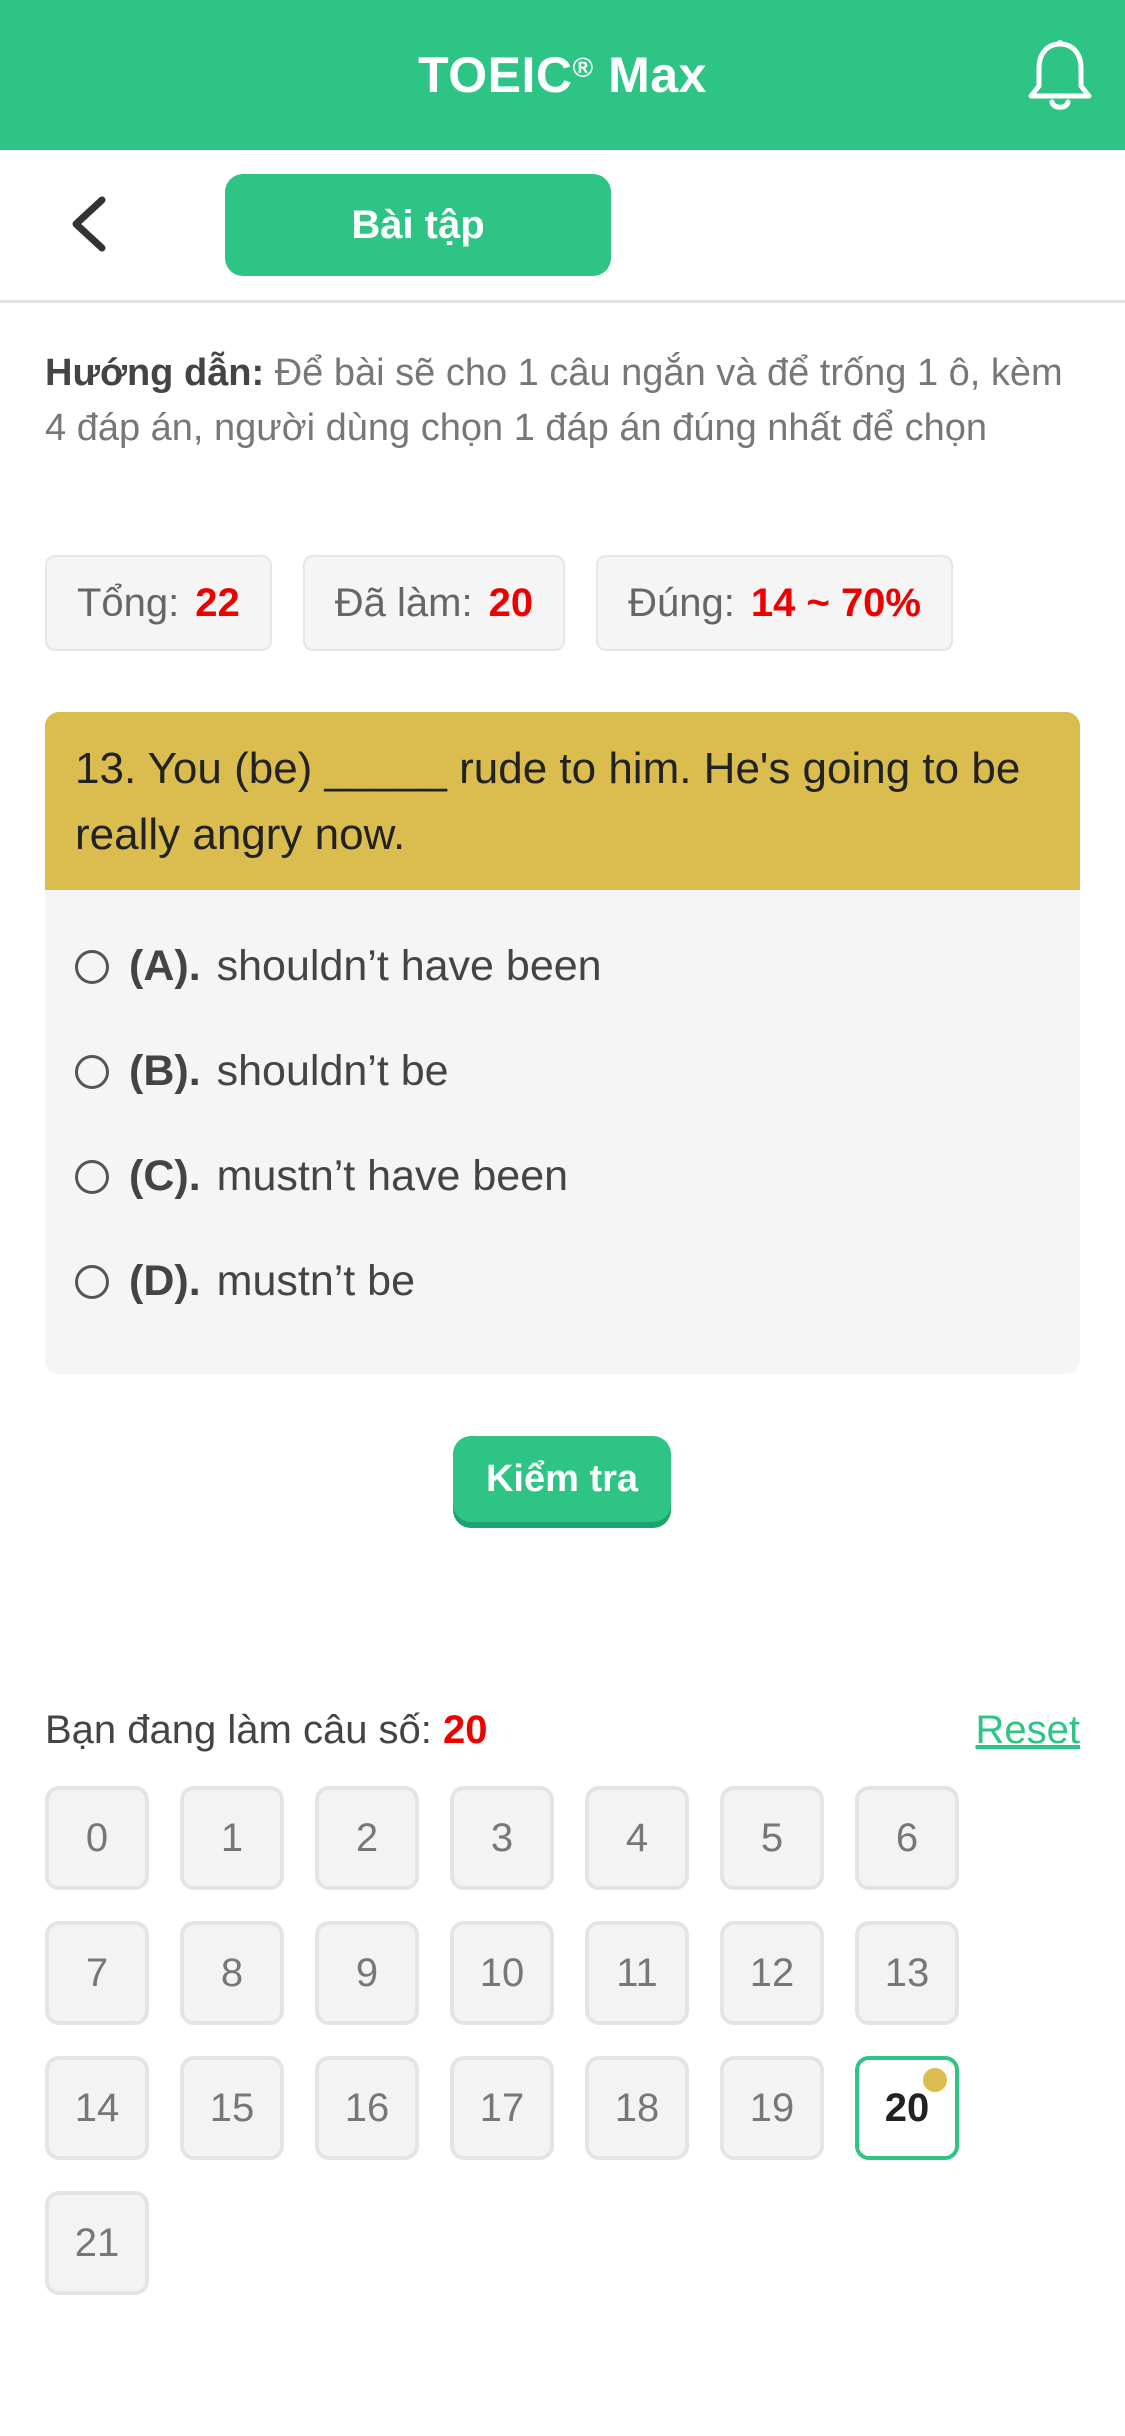 The width and height of the screenshot is (1125, 2436). What do you see at coordinates (502, 1838) in the screenshot?
I see `question-cell: 3` at bounding box center [502, 1838].